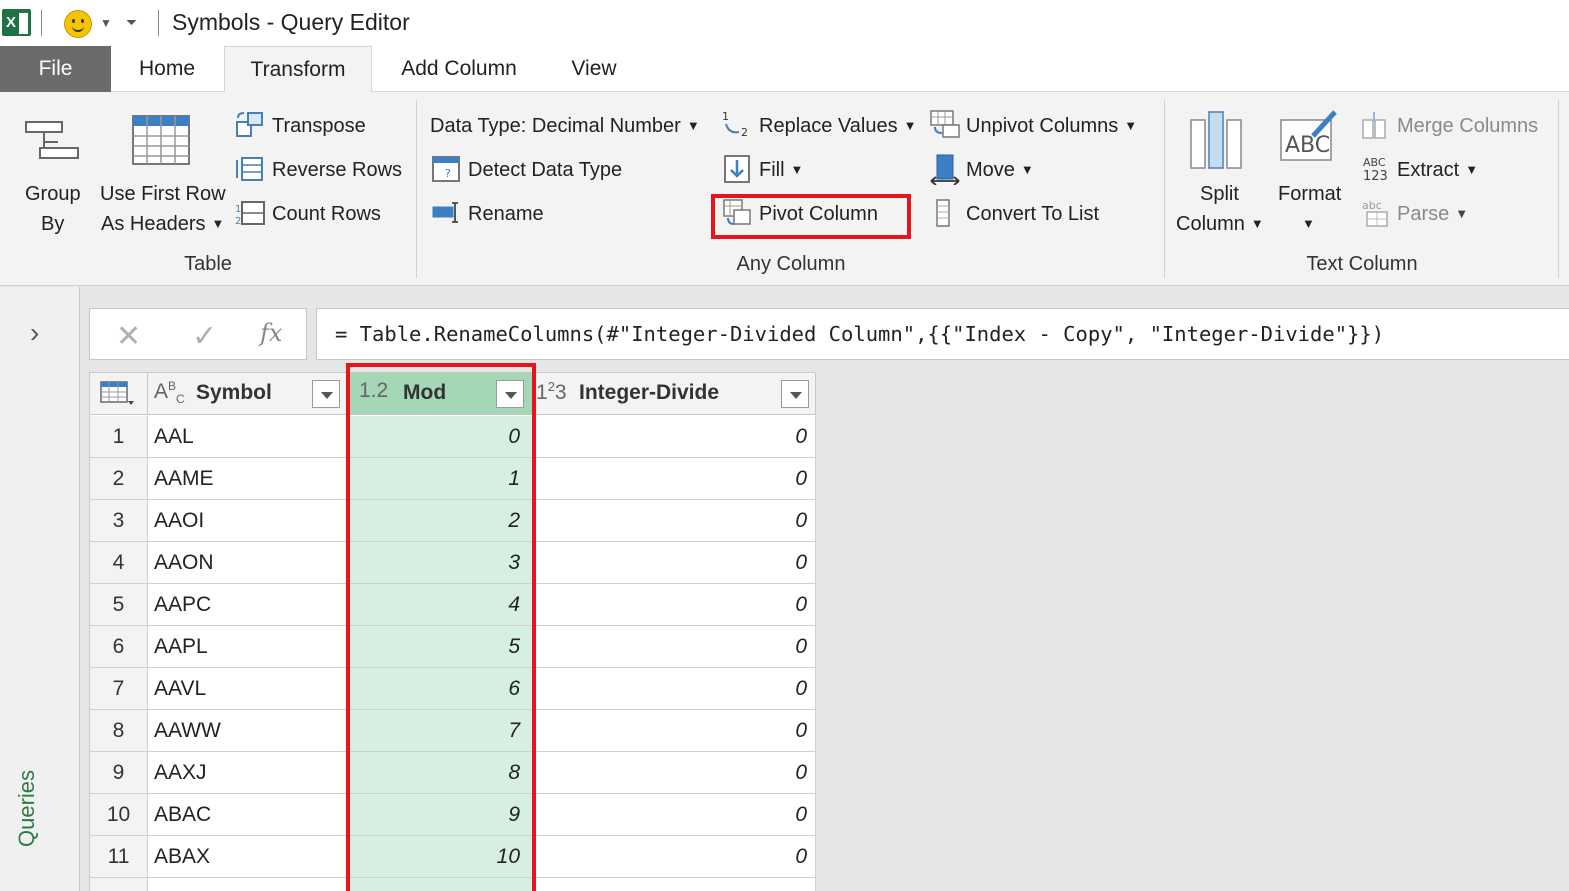  Describe the element at coordinates (441, 627) in the screenshot. I see `mod-column-highlight` at that location.